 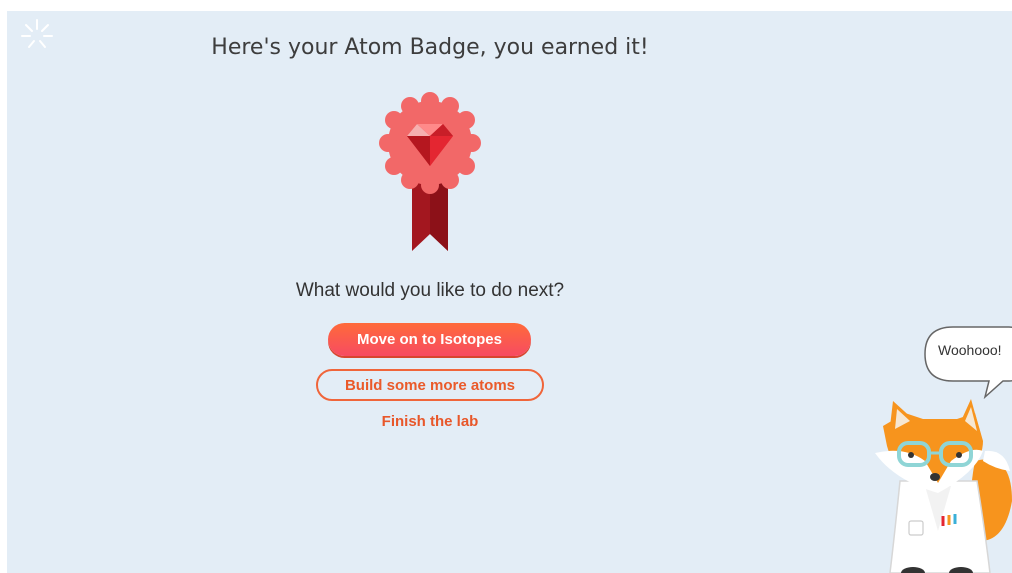 What do you see at coordinates (429, 339) in the screenshot?
I see `move-on-to-isotopes-button: Move on to Isotopes` at bounding box center [429, 339].